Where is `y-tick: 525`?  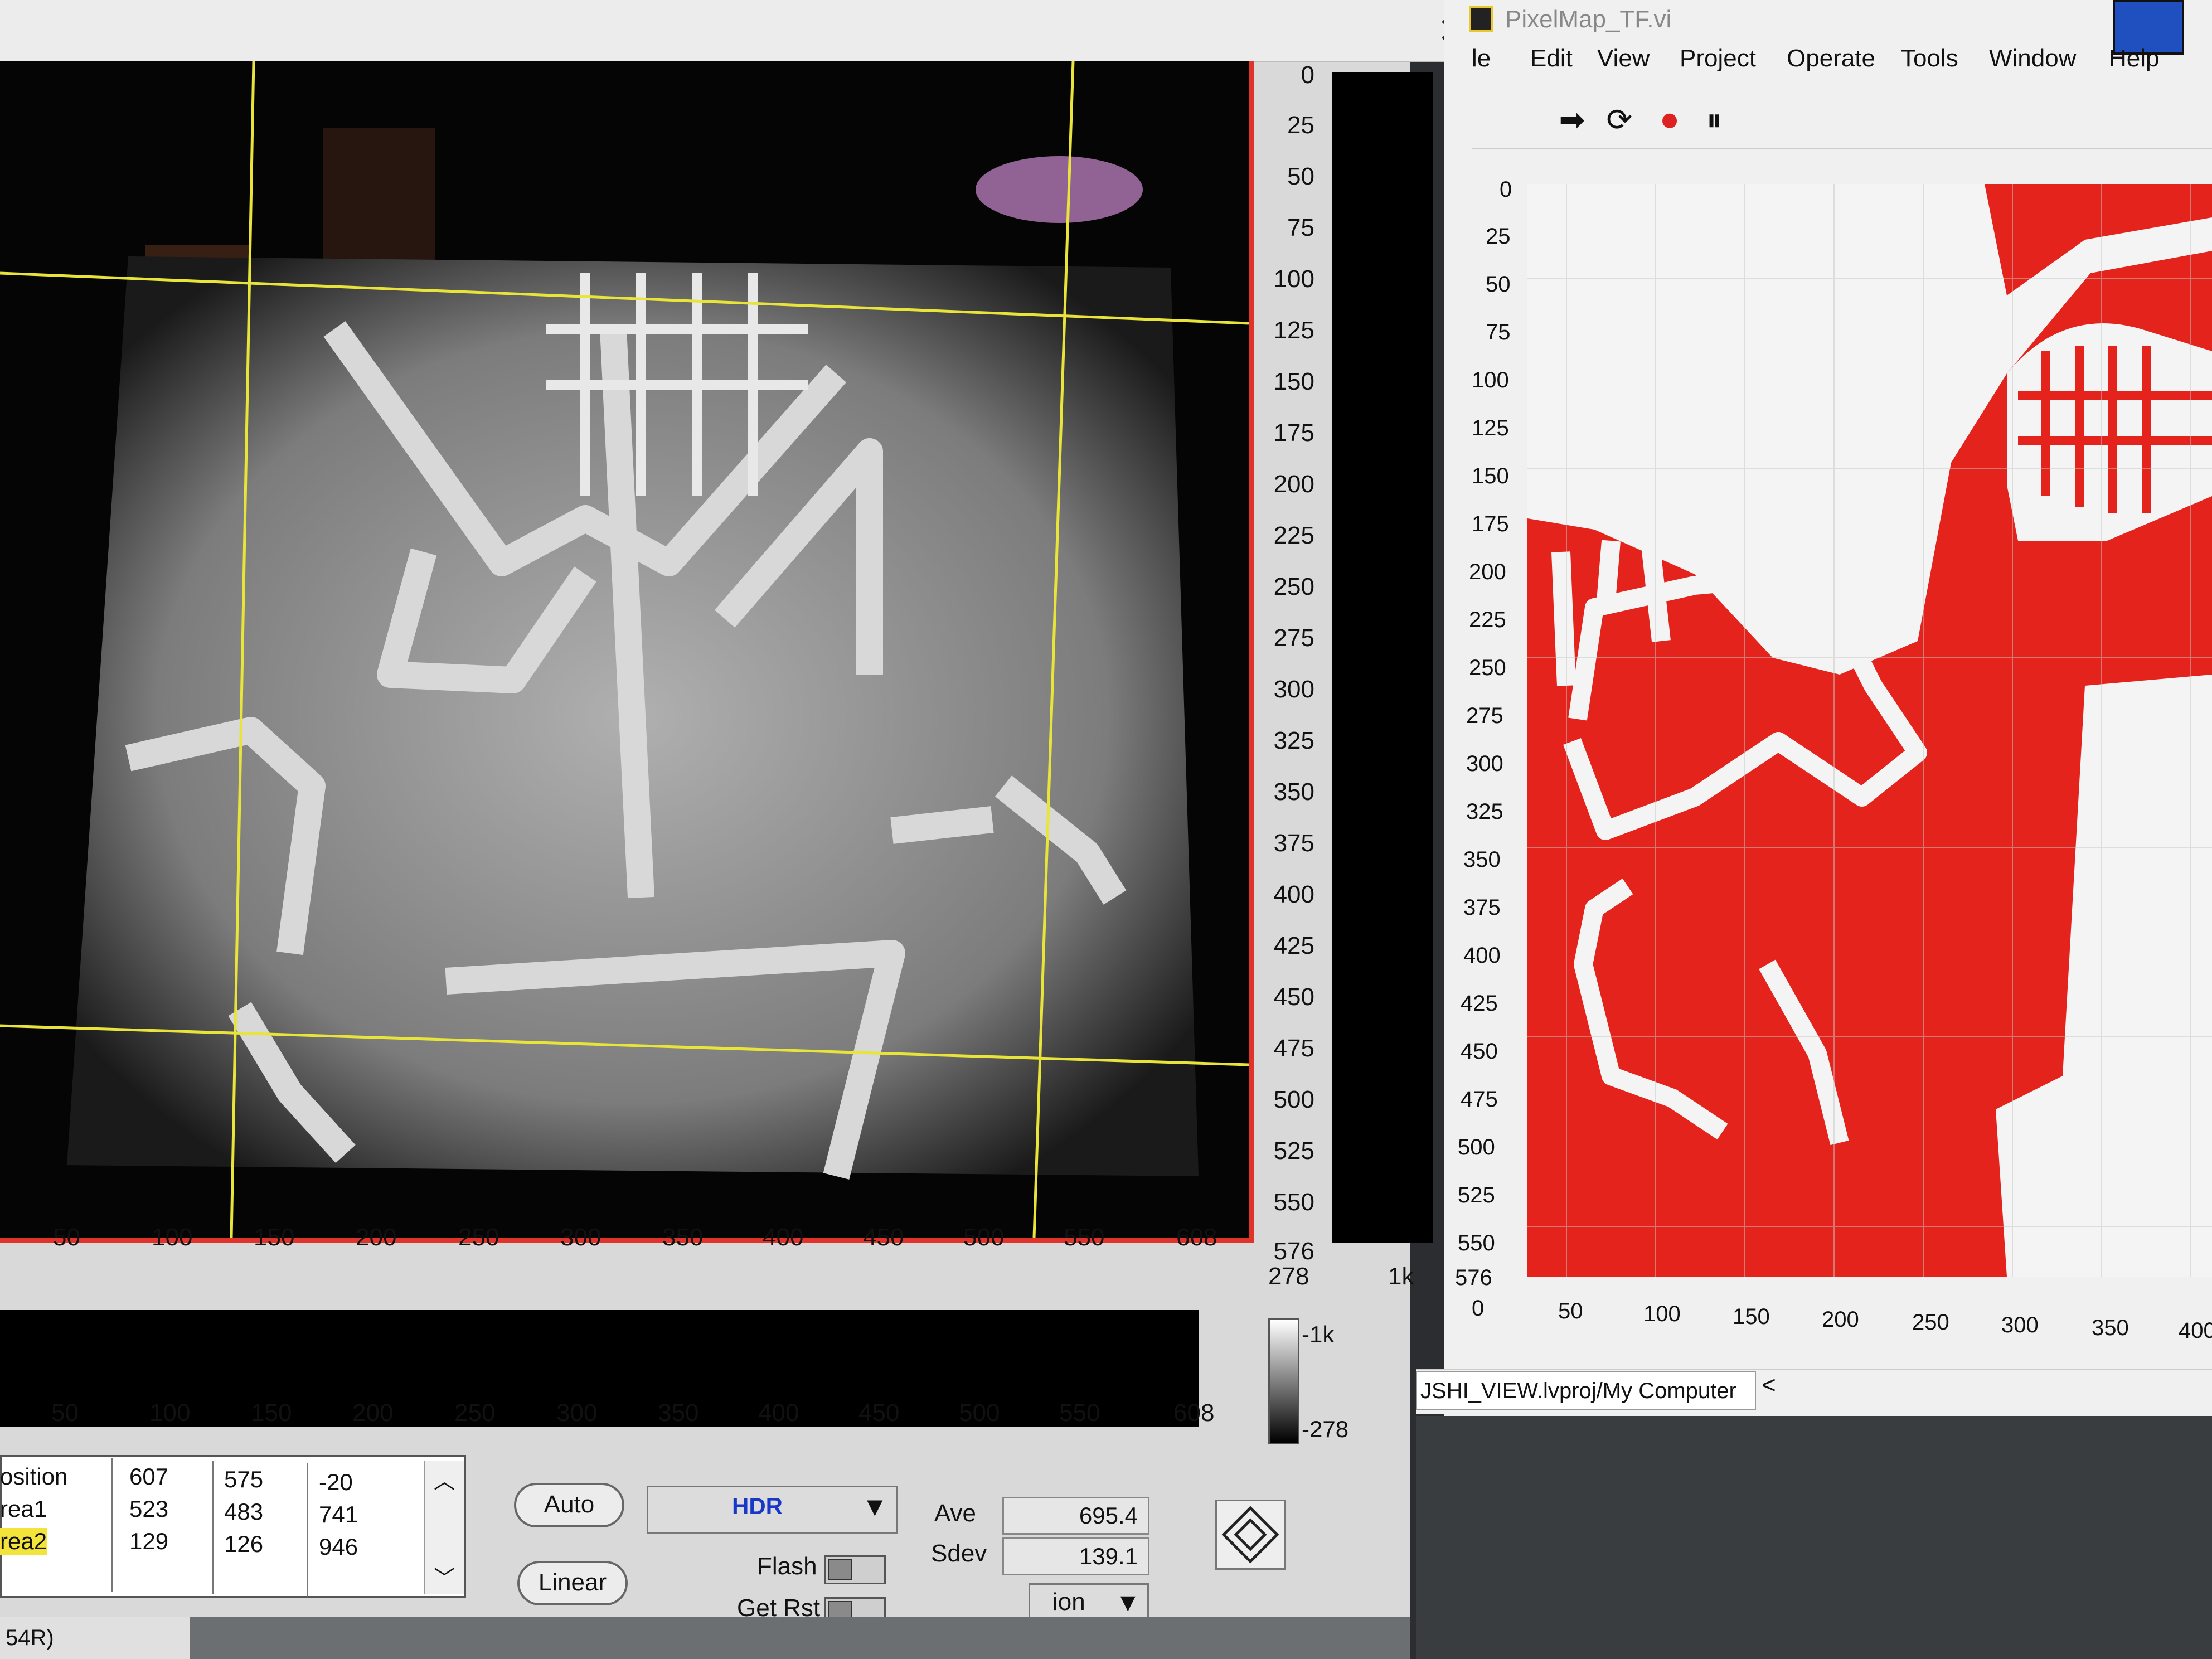 y-tick: 525 is located at coordinates (1293, 1151).